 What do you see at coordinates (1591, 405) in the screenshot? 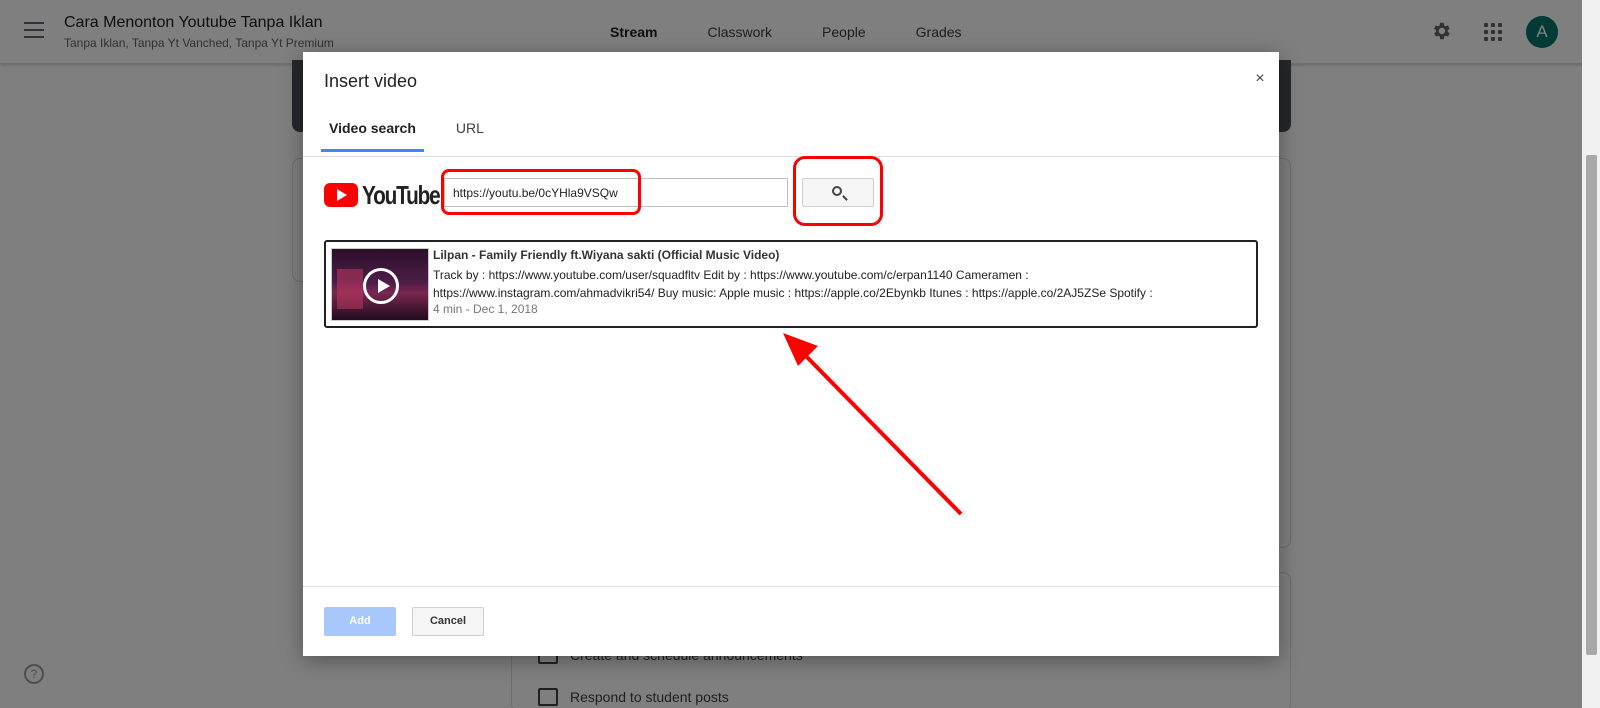
I see `scrollbar-thumb` at bounding box center [1591, 405].